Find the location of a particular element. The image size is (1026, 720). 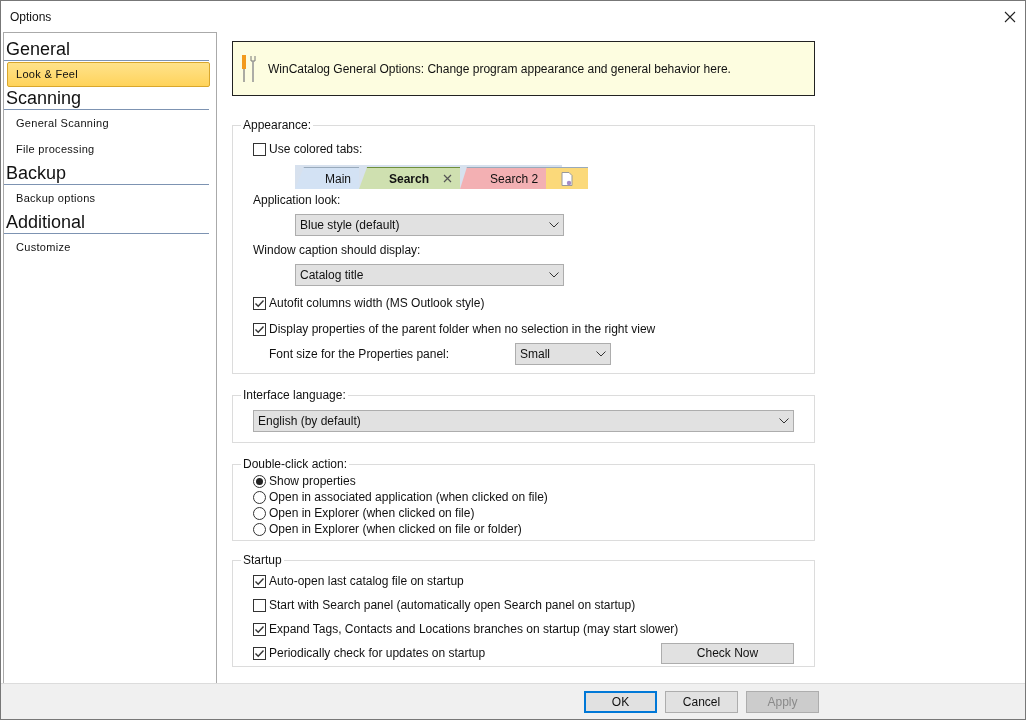

radio-label: Open in Explorer (when clicked on file or folder) is located at coordinates (395, 529).